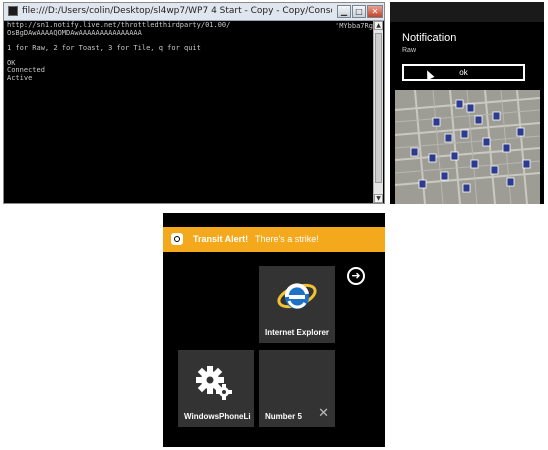  I want to click on arrow-right-circle-icon: ➜, so click(356, 276).